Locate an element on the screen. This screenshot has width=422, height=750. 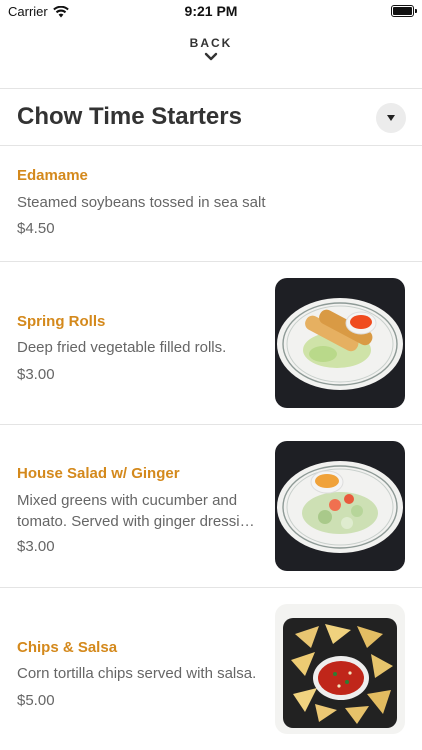
back-button: BACK is located at coordinates (211, 48).